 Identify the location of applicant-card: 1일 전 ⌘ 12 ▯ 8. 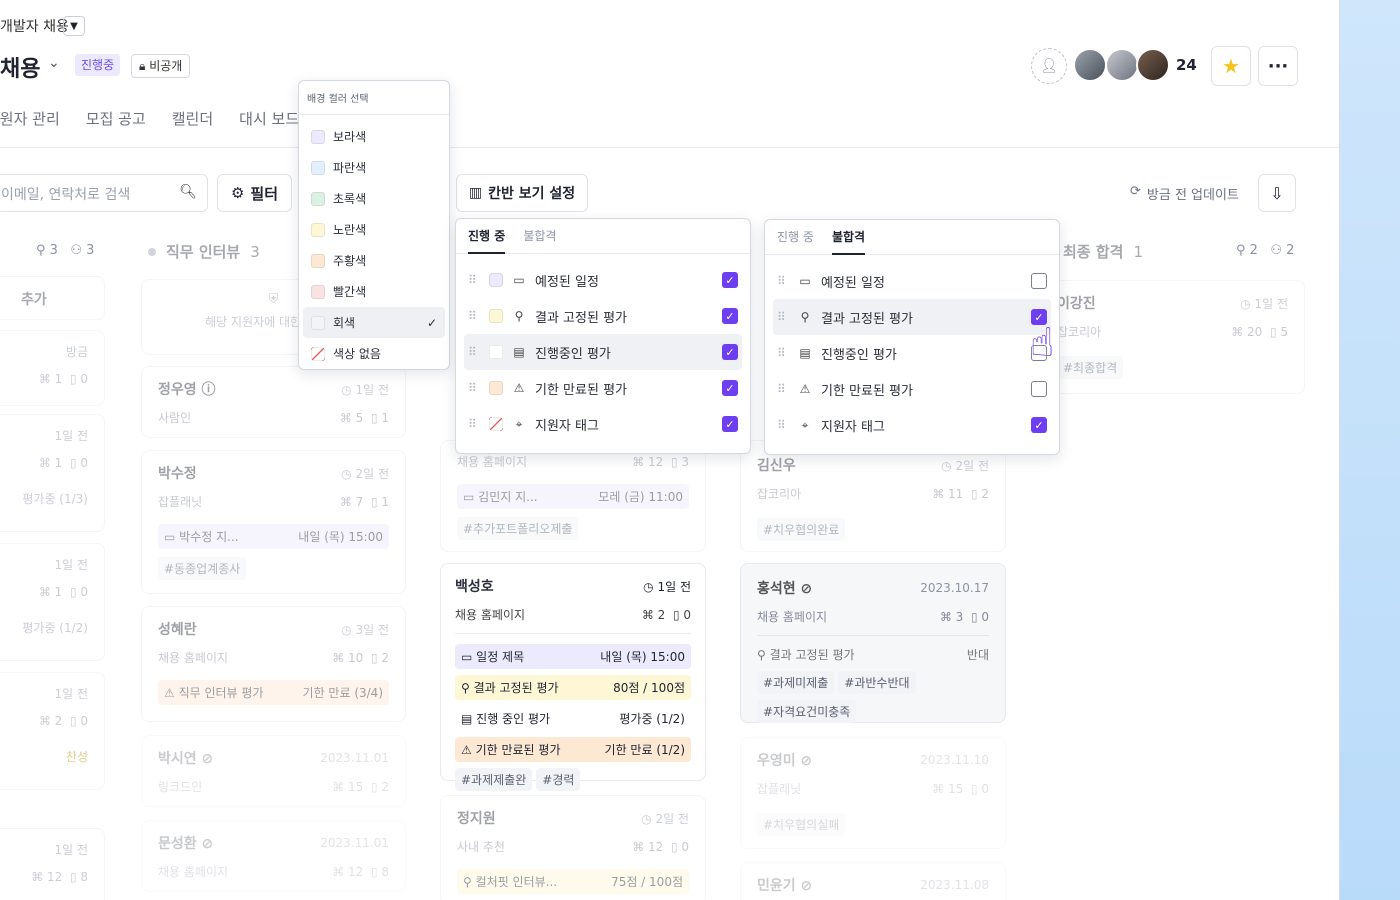
(52, 864).